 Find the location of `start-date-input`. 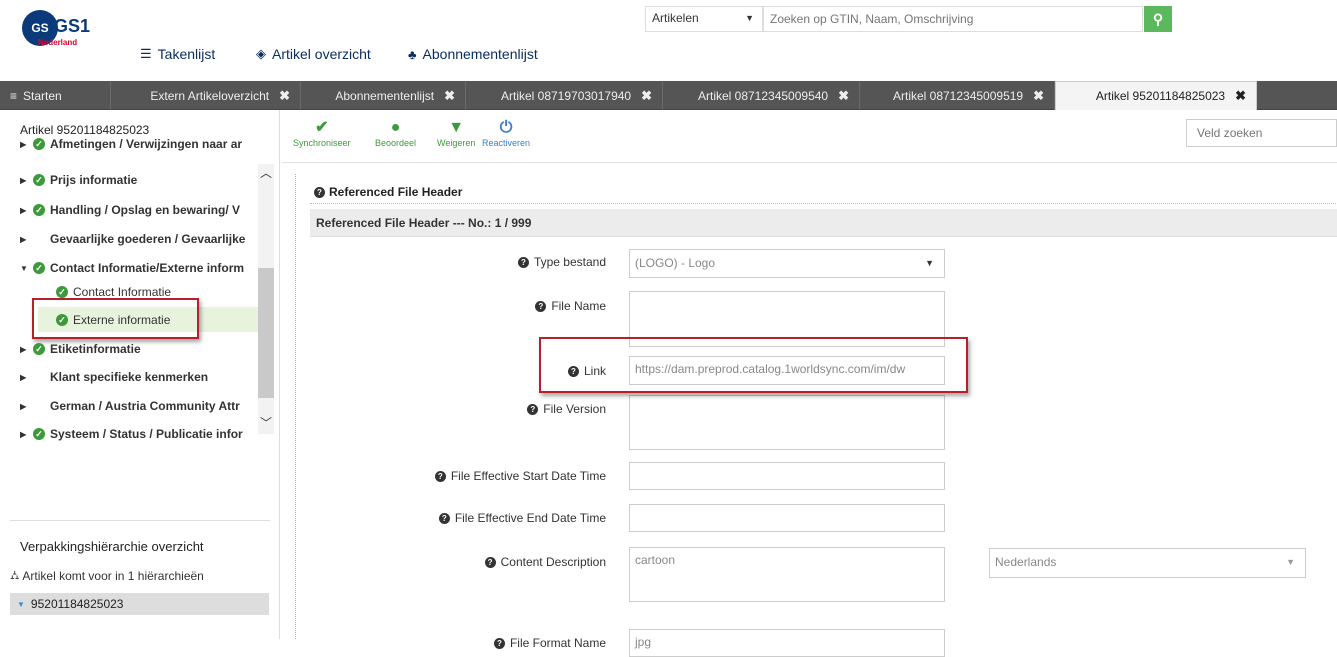

start-date-input is located at coordinates (787, 476).